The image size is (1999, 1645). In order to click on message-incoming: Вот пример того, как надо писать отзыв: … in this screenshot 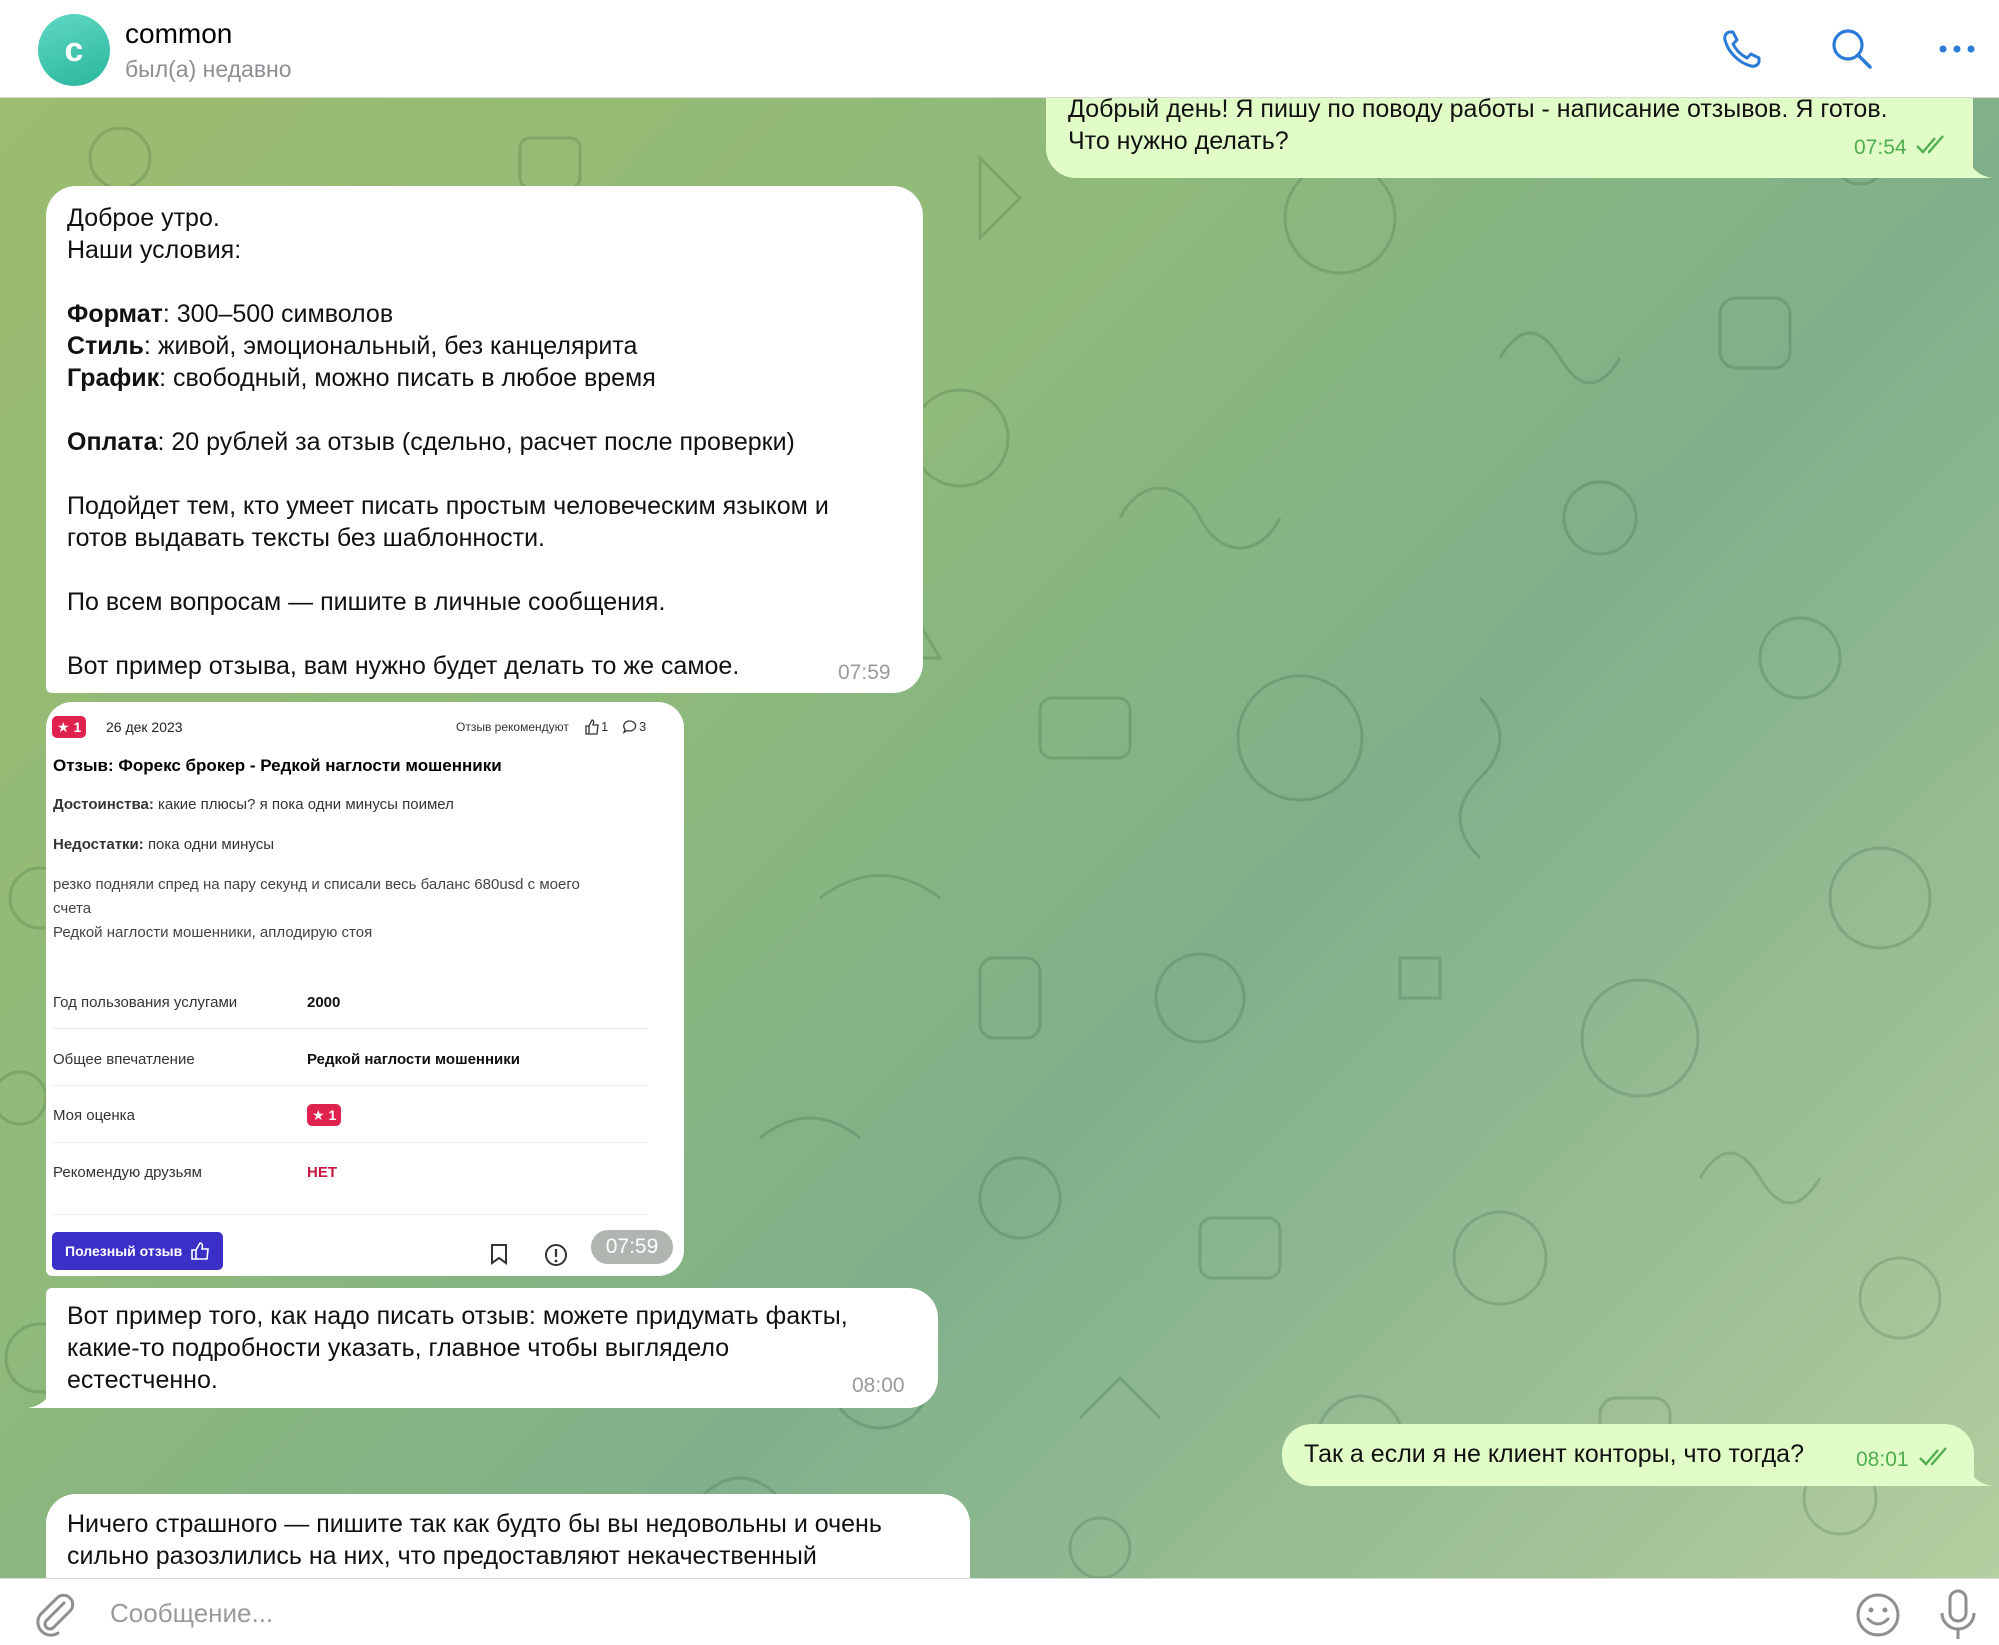, I will do `click(492, 1348)`.